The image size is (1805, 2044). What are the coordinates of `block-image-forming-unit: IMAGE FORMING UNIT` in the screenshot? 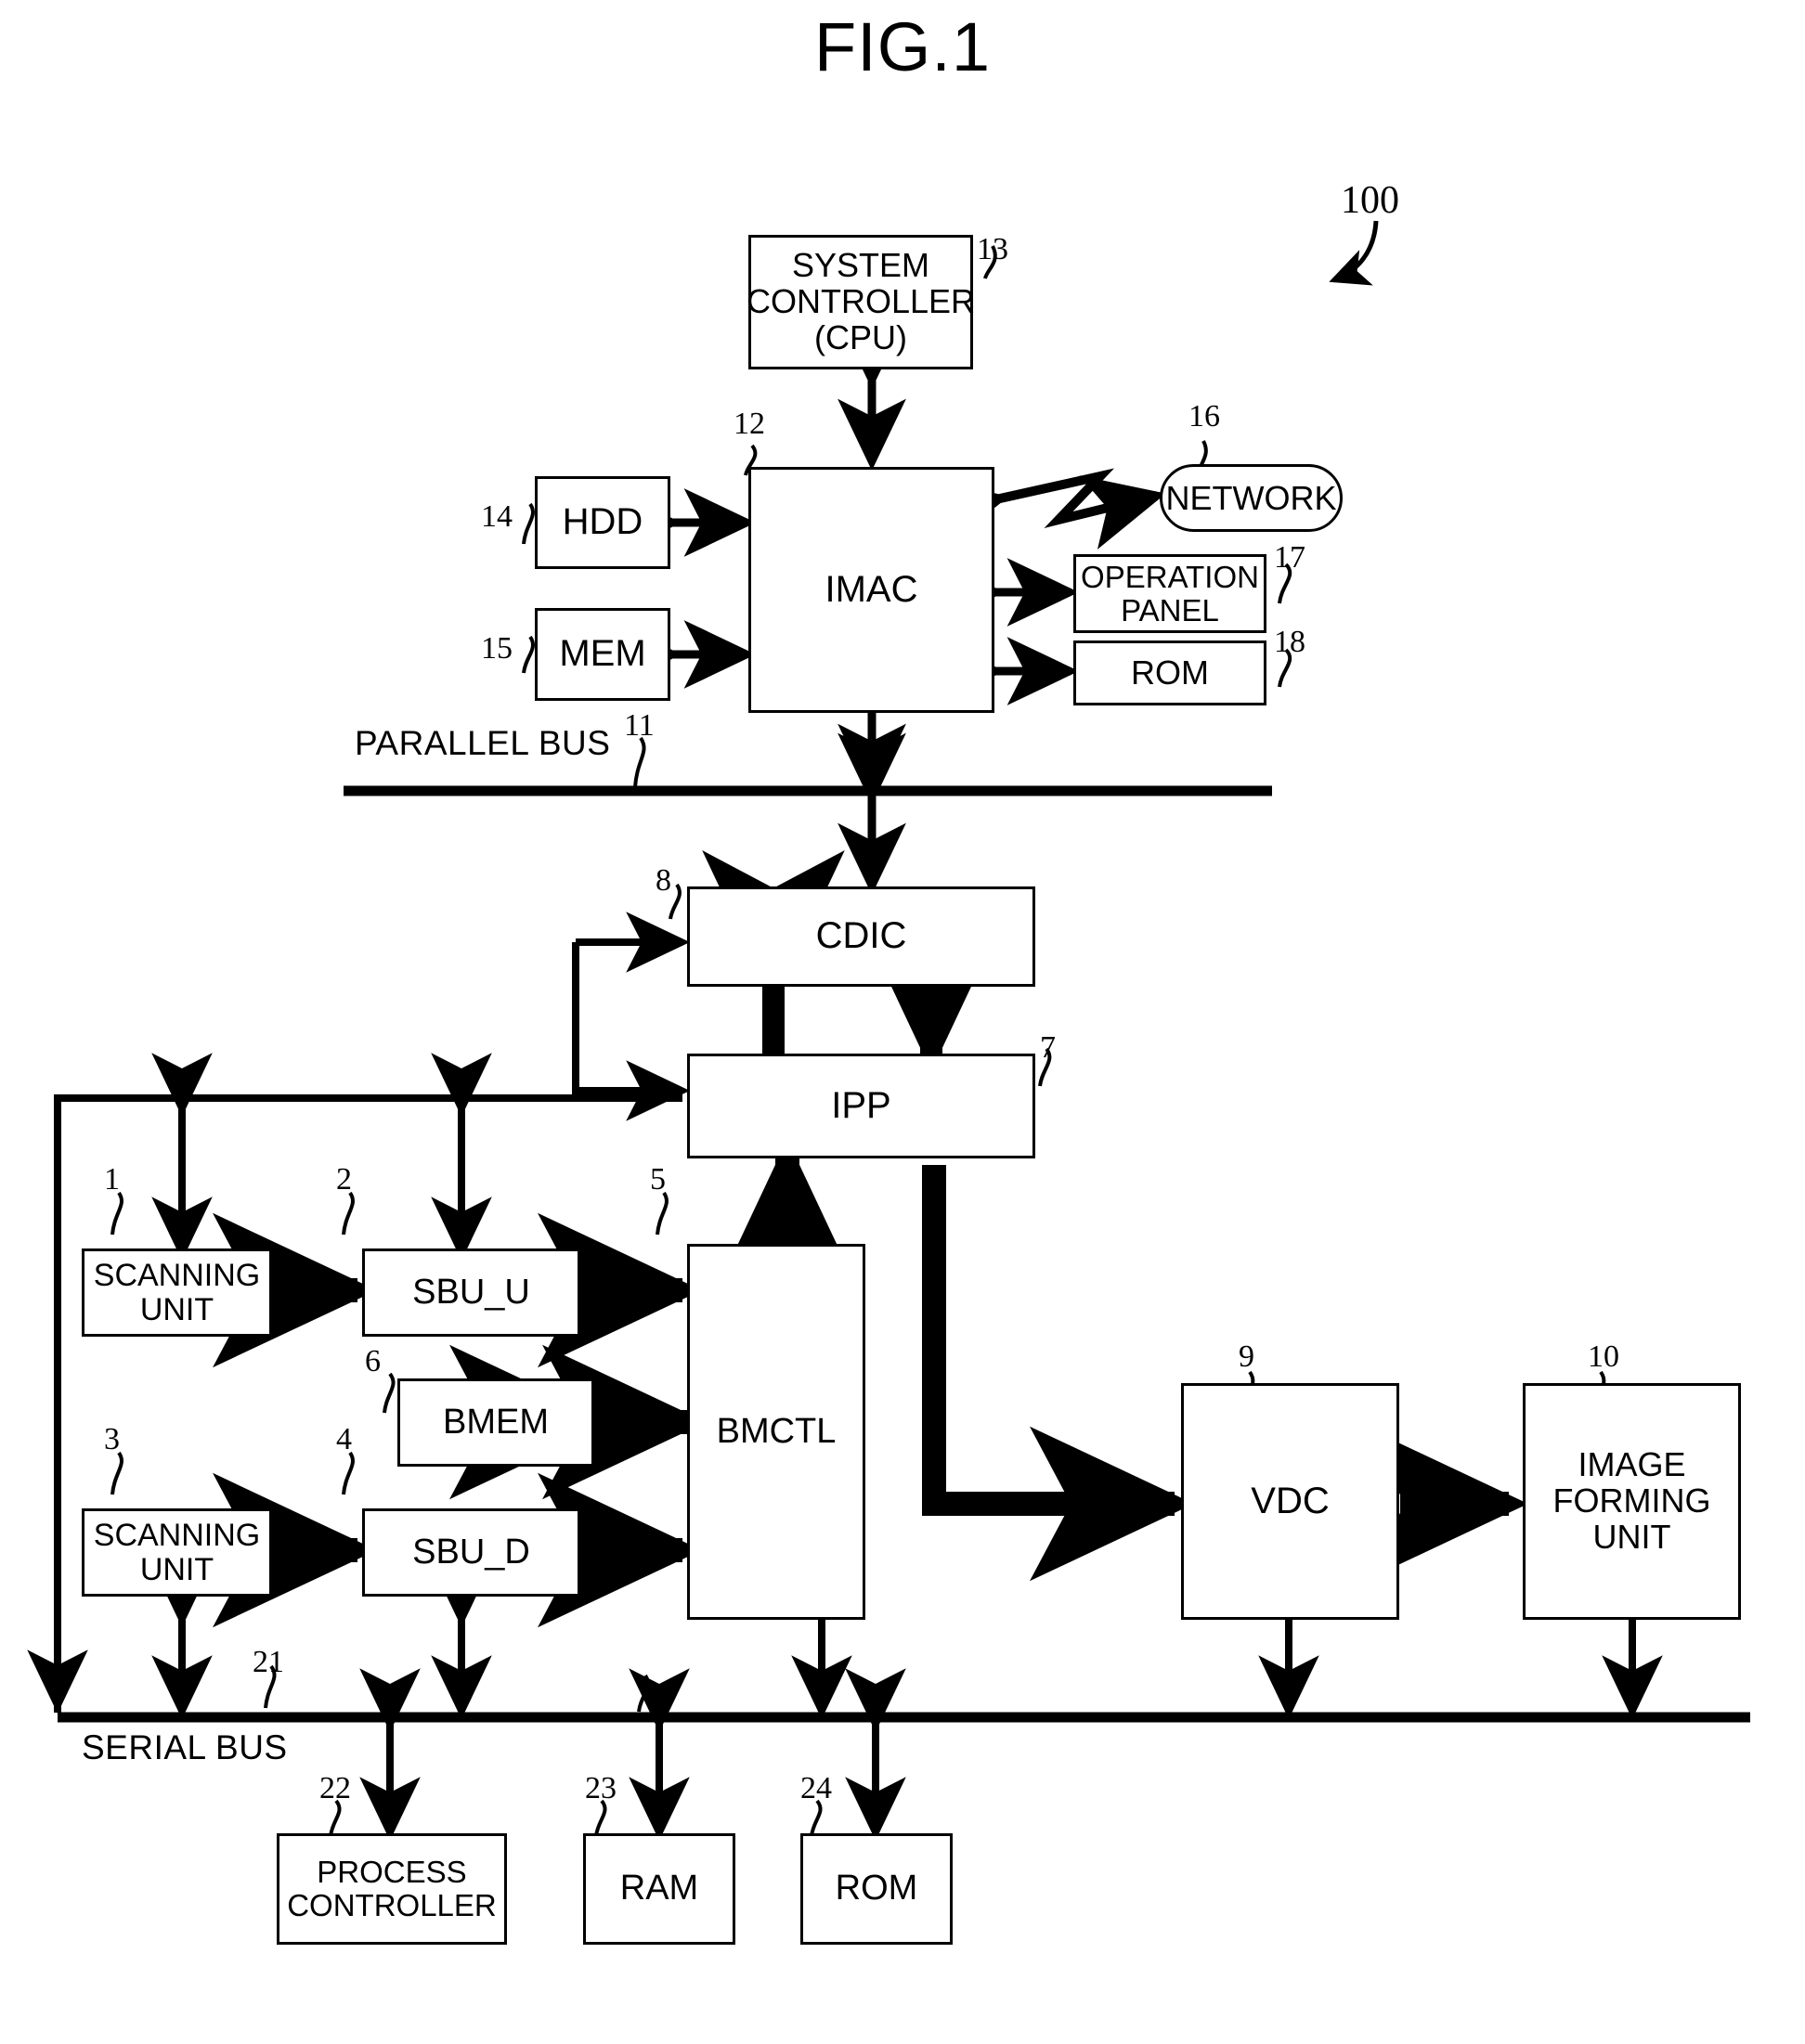 It's located at (1632, 1501).